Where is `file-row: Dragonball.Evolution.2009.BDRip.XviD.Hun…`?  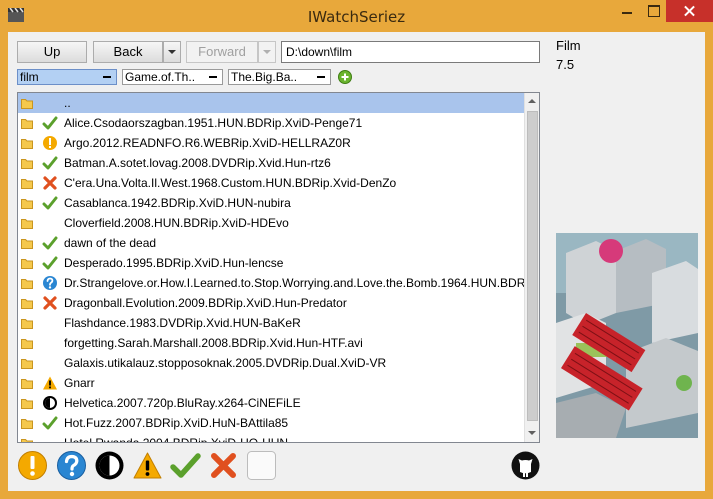
file-row: Dragonball.Evolution.2009.BDRip.XviD.Hun… is located at coordinates (271, 303).